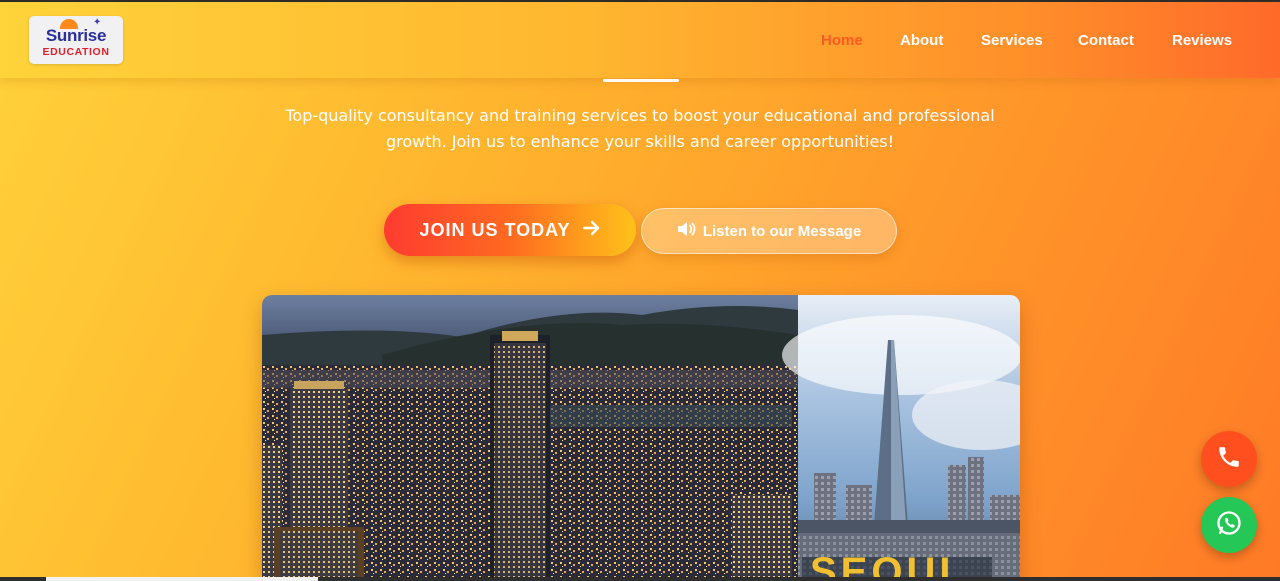  What do you see at coordinates (641, 80) in the screenshot?
I see `title-underline-divider` at bounding box center [641, 80].